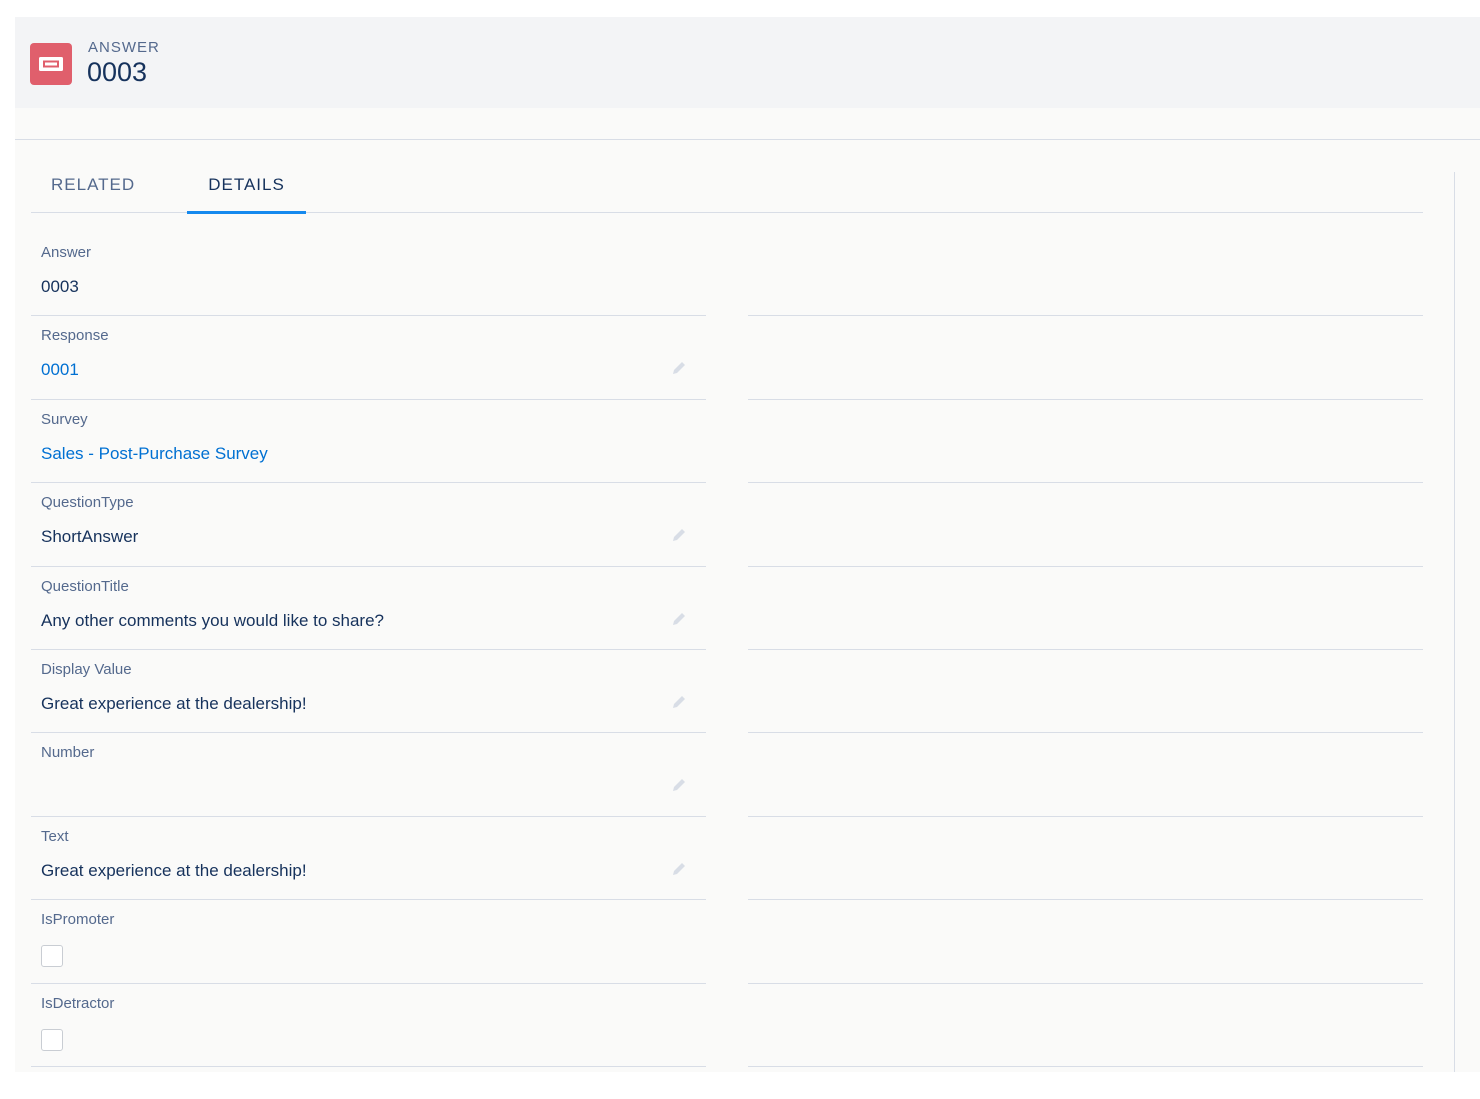  I want to click on ticket-icon, so click(51, 64).